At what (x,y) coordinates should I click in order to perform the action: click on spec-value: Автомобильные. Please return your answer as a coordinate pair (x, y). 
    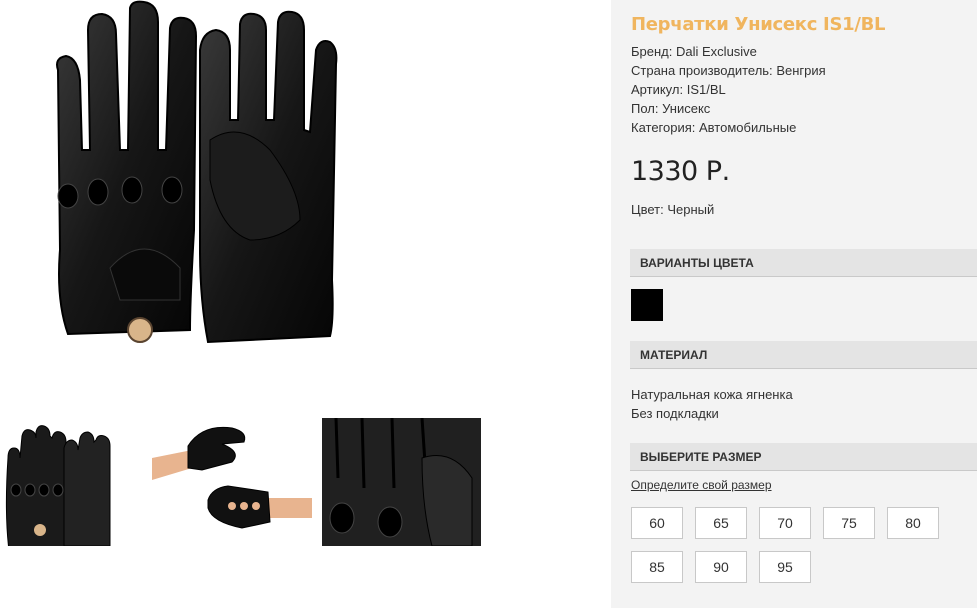
    Looking at the image, I should click on (748, 127).